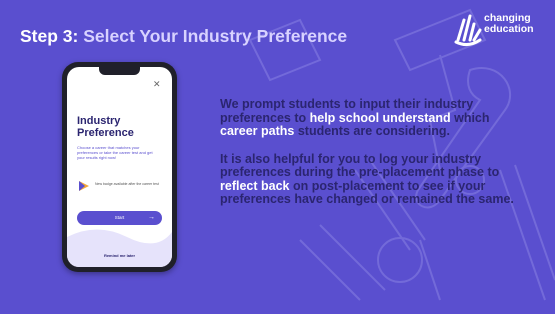  What do you see at coordinates (84, 186) in the screenshot?
I see `badge-icon` at bounding box center [84, 186].